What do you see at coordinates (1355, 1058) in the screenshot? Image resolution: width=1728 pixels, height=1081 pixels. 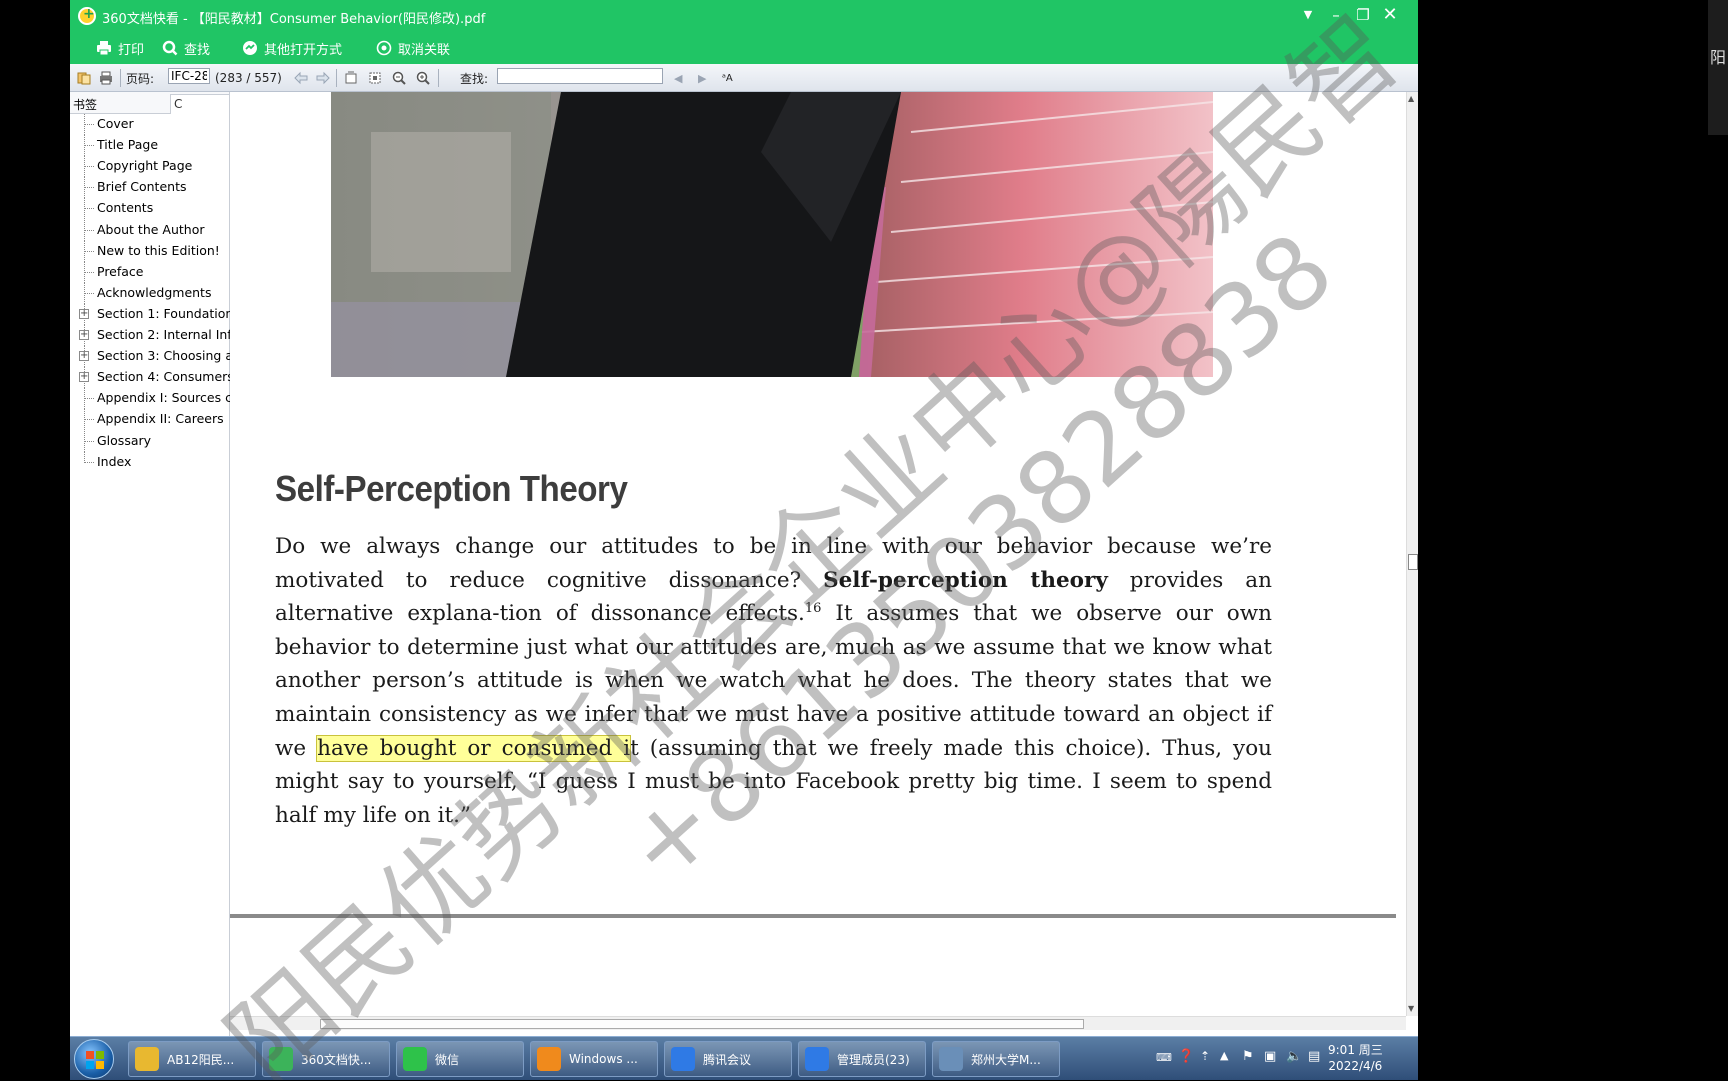 I see `clock: 9:01 周三 2022/4/6` at bounding box center [1355, 1058].